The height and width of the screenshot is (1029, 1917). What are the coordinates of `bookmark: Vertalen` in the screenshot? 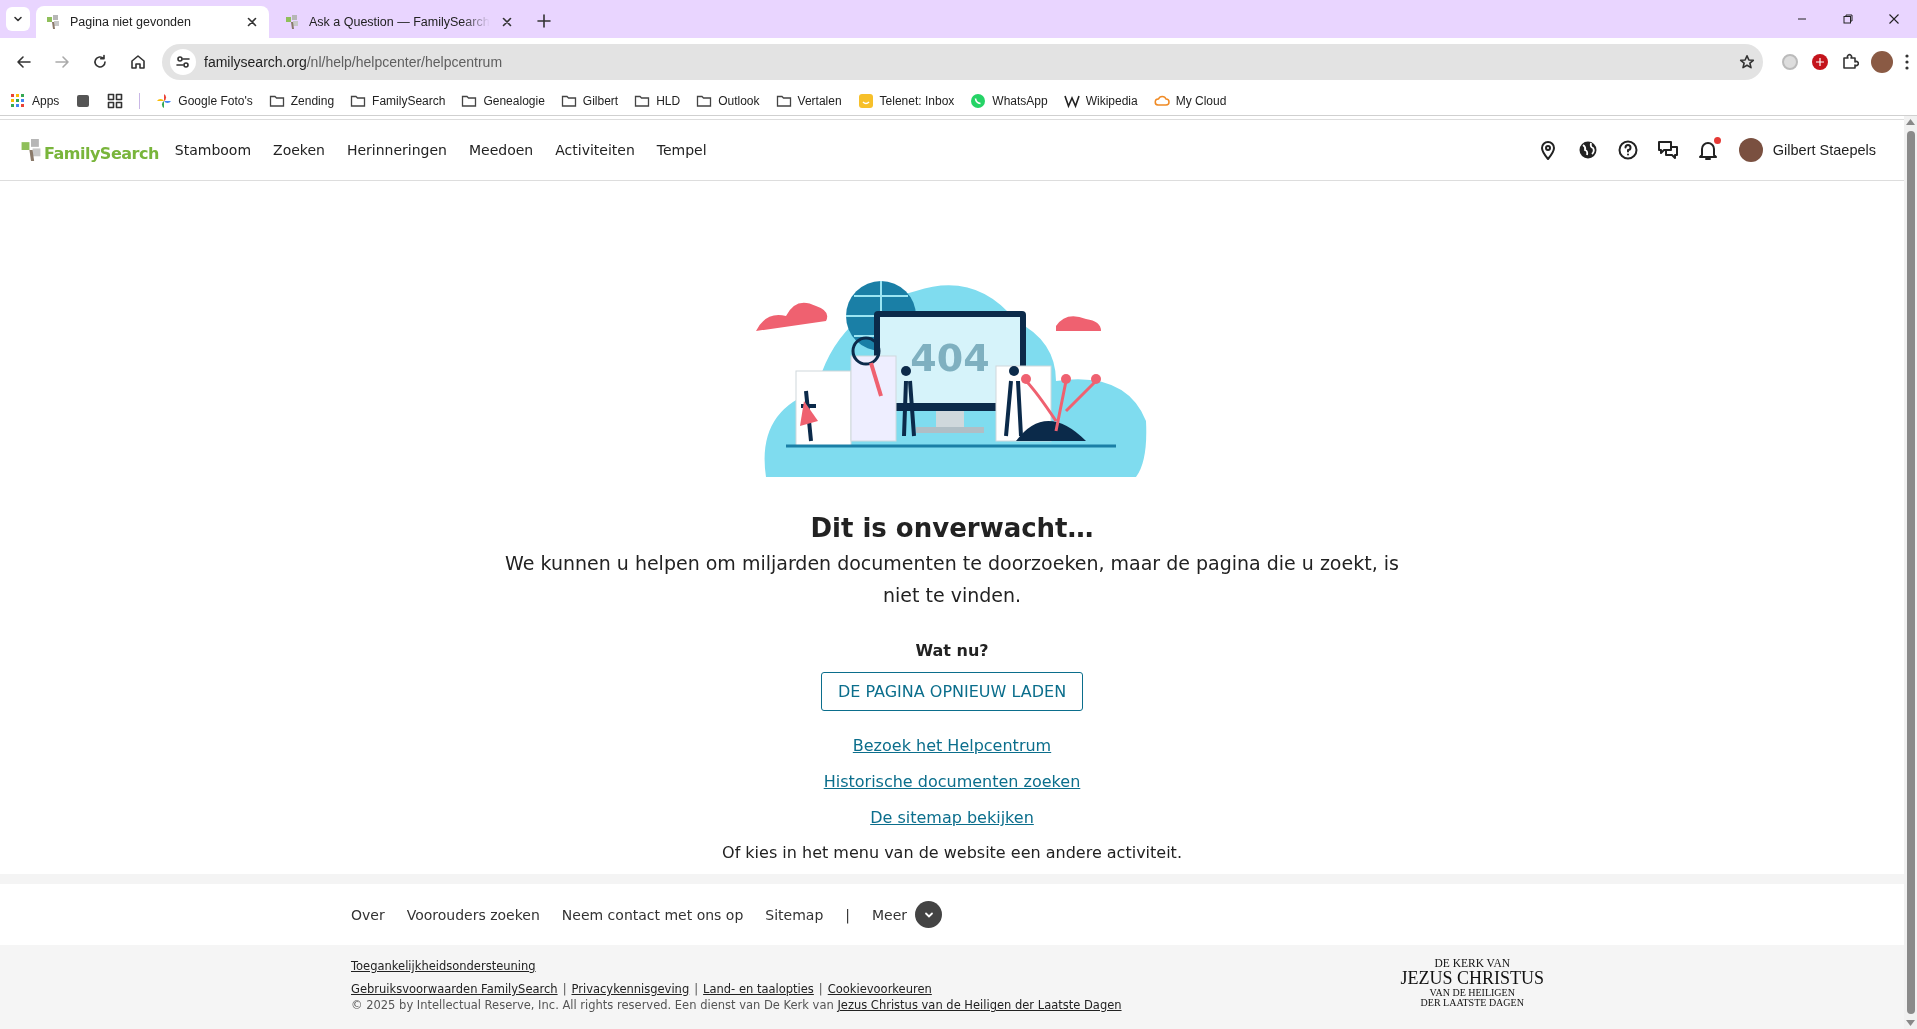 It's located at (808, 100).